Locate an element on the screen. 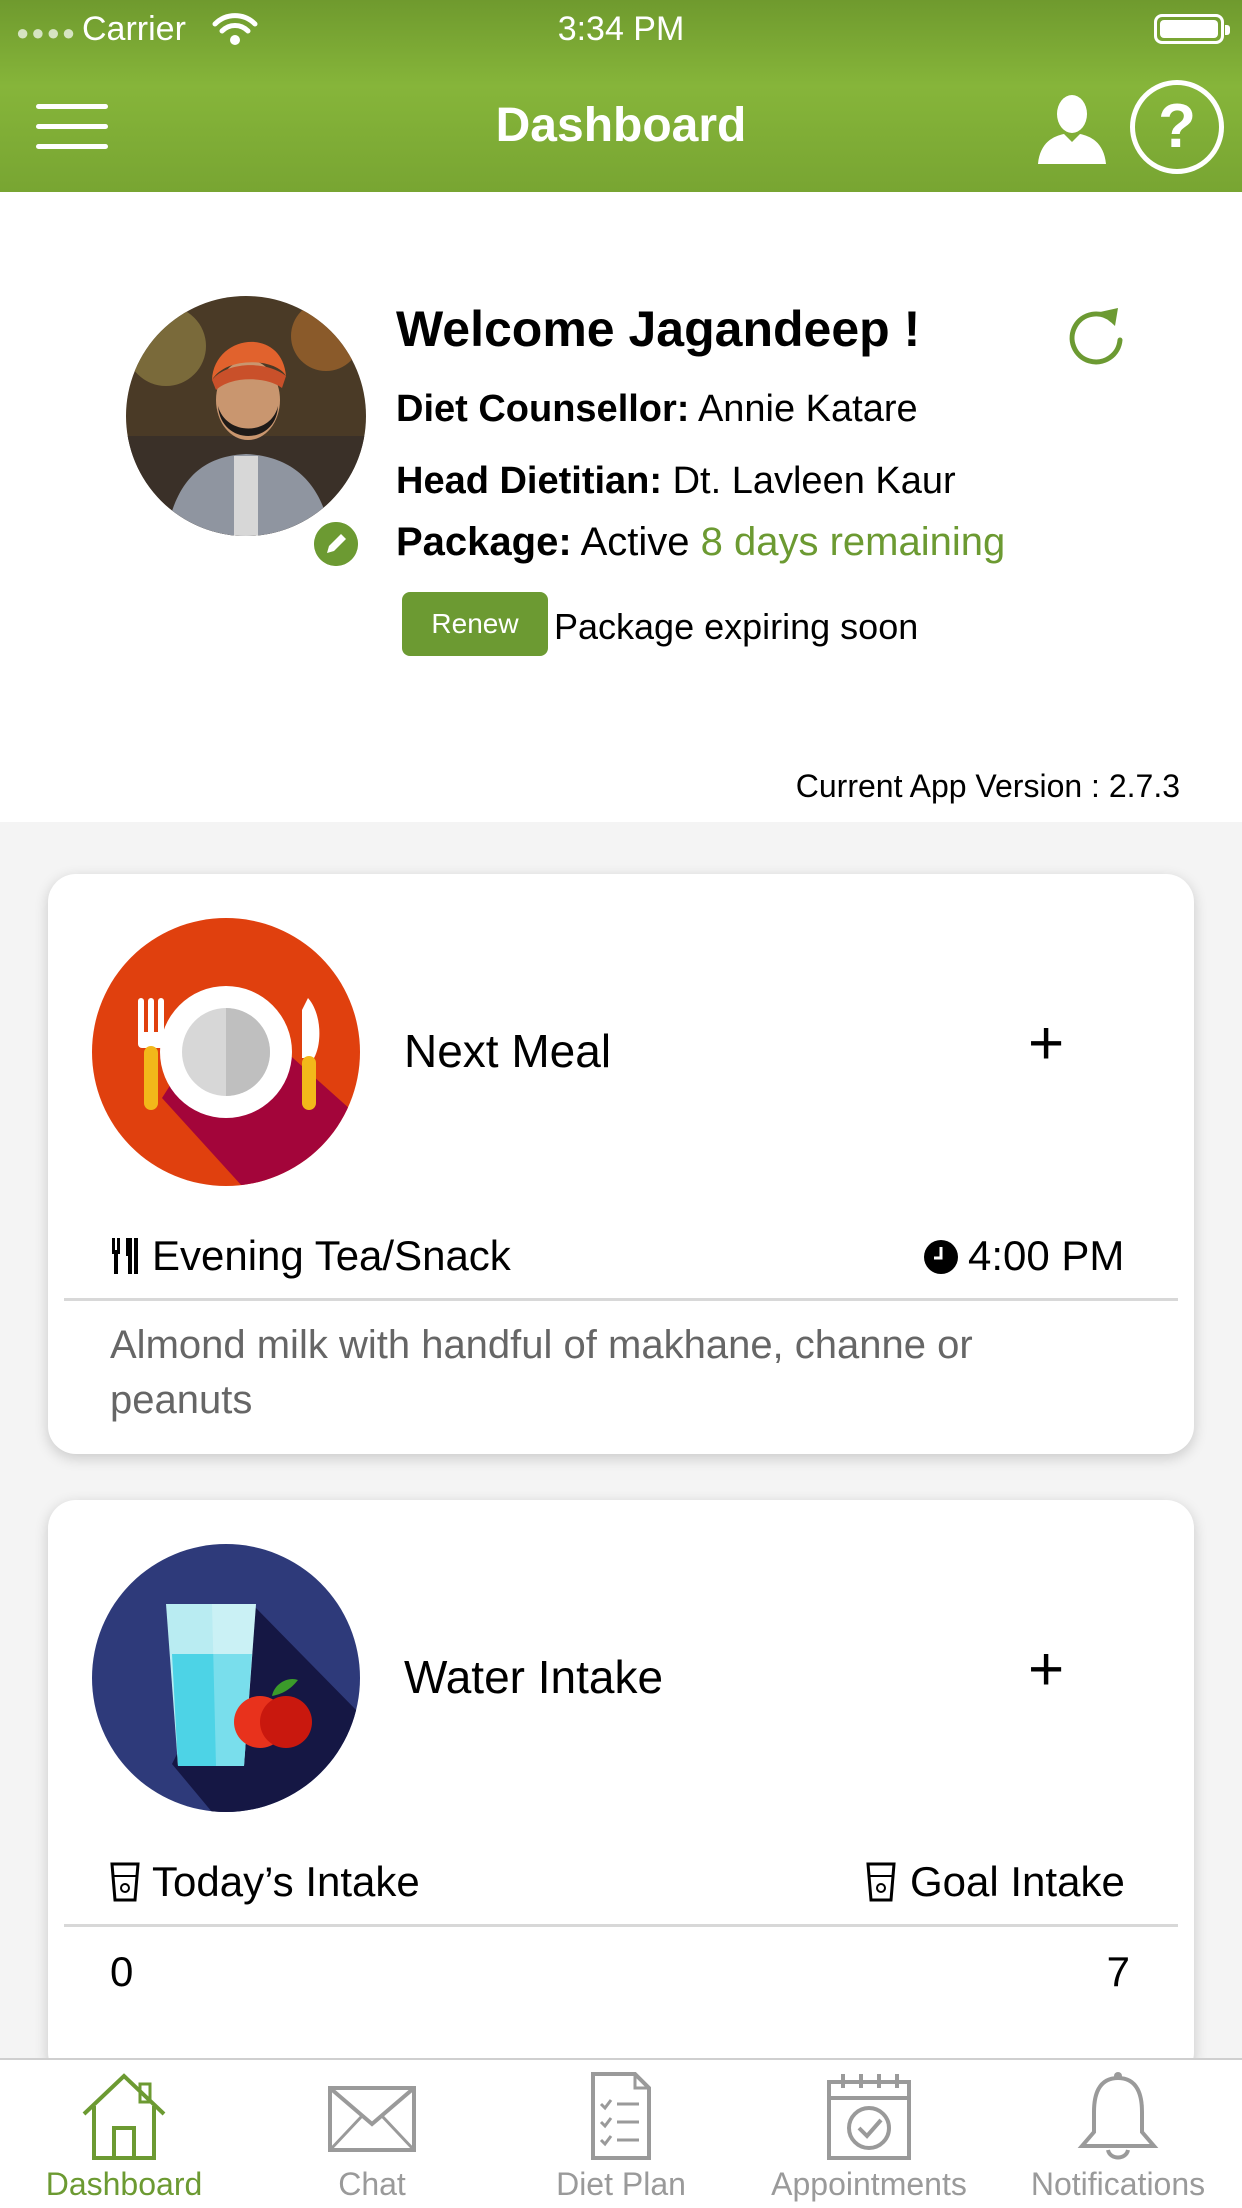 The width and height of the screenshot is (1242, 2208). water-glass-icon is located at coordinates (226, 1678).